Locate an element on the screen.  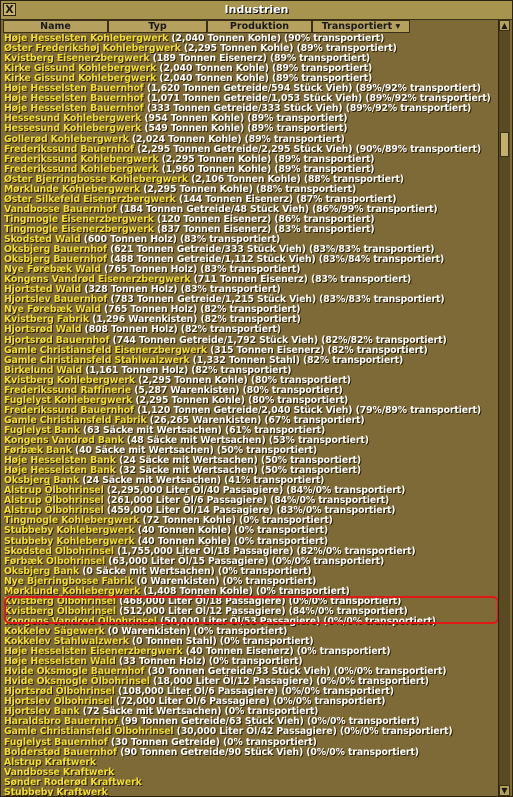
title-bar: X Industrien is located at coordinates (256, 10).